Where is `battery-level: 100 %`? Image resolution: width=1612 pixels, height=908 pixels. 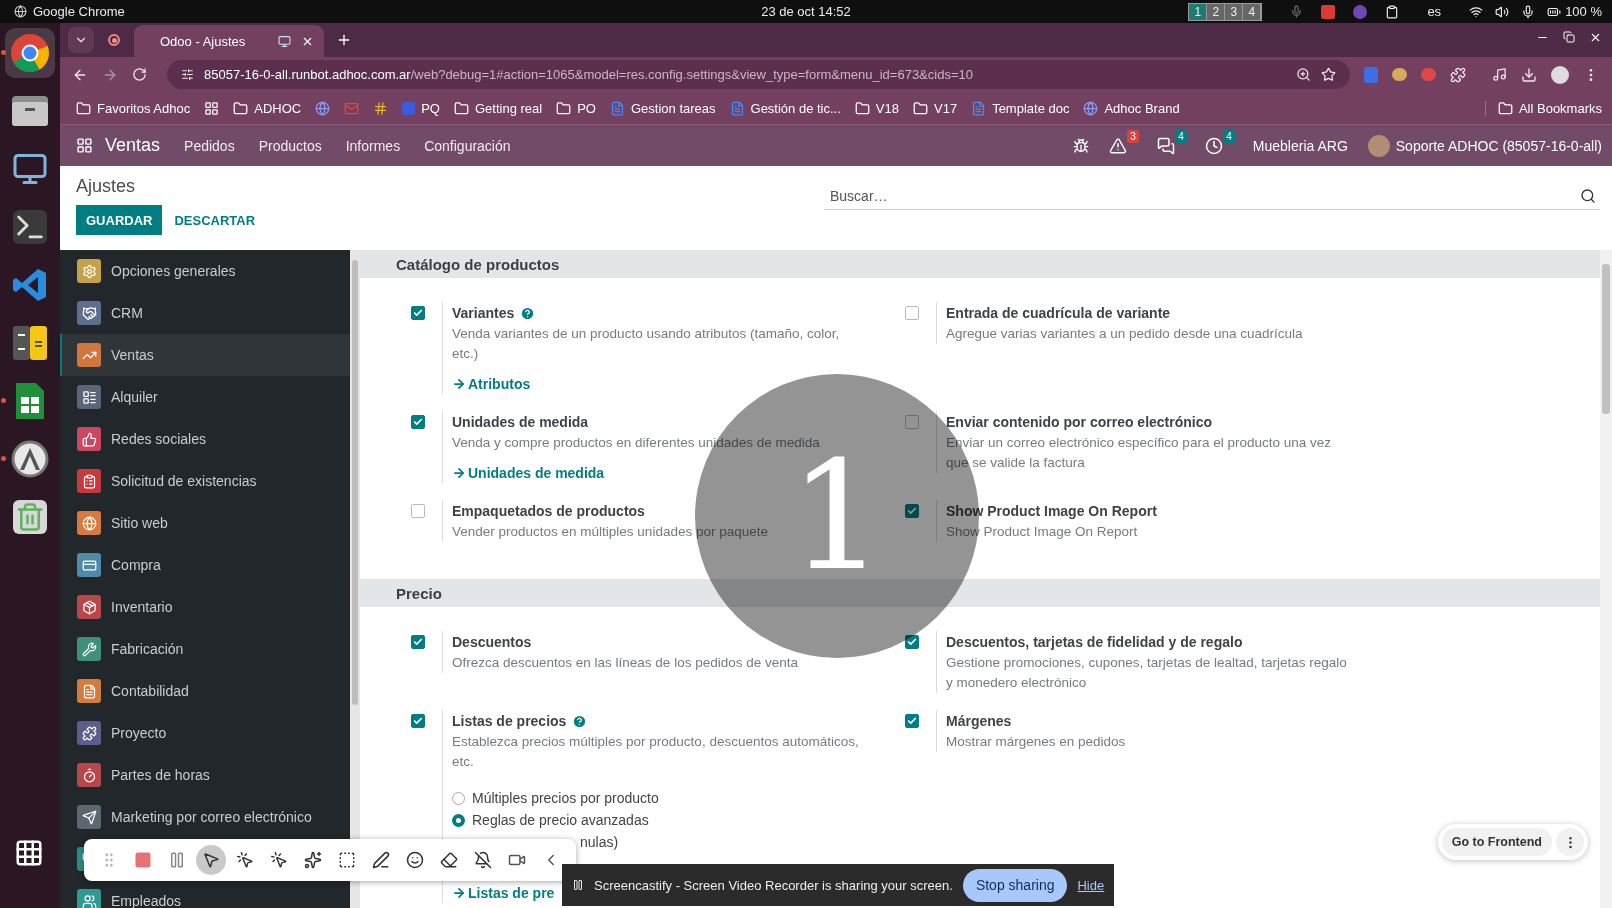 battery-level: 100 % is located at coordinates (1583, 11).